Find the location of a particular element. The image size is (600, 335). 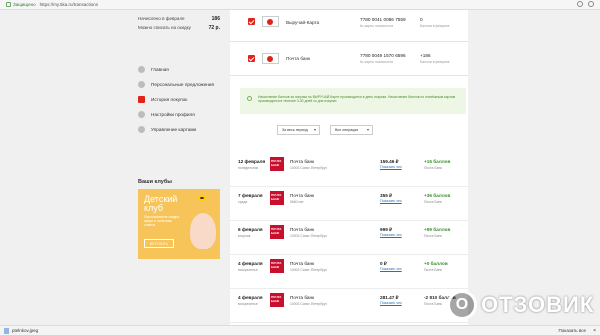

tx-date: 6 февраля is located at coordinates (250, 229).